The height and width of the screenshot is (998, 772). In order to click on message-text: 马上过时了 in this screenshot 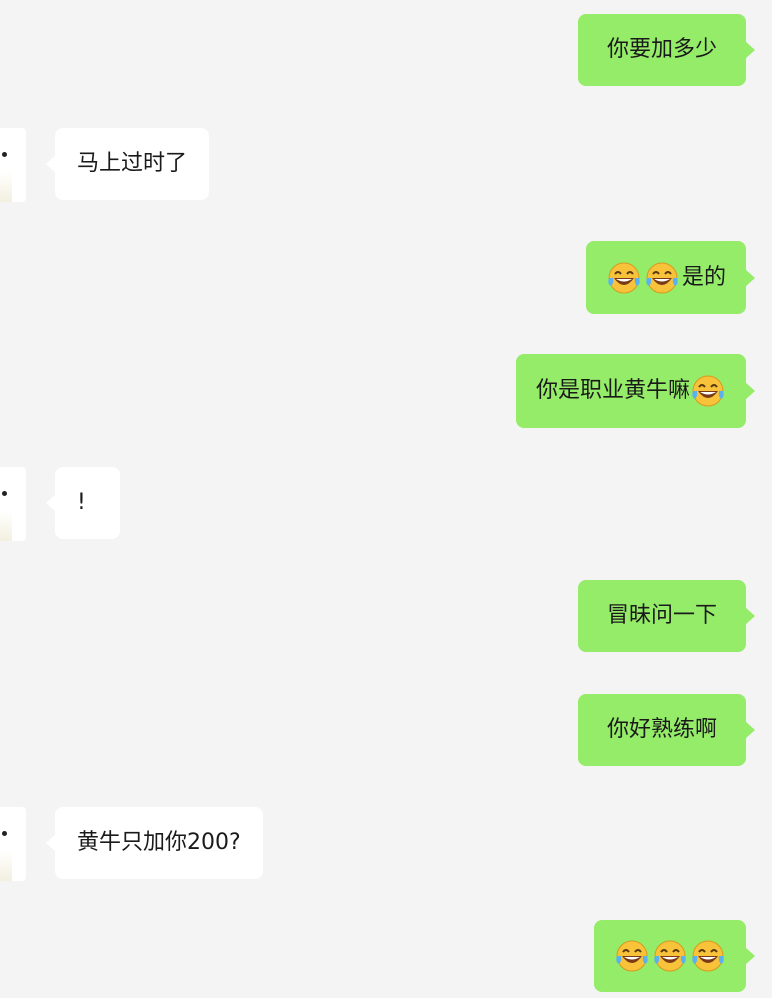, I will do `click(132, 163)`.